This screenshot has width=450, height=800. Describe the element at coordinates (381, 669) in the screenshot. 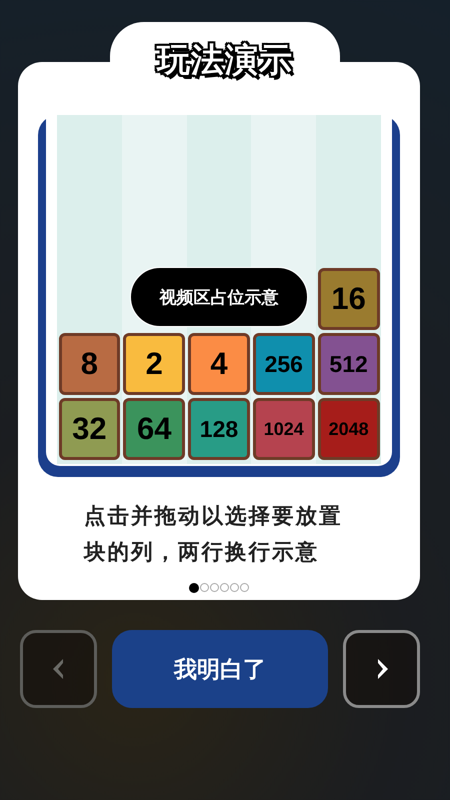

I see `next-button` at that location.